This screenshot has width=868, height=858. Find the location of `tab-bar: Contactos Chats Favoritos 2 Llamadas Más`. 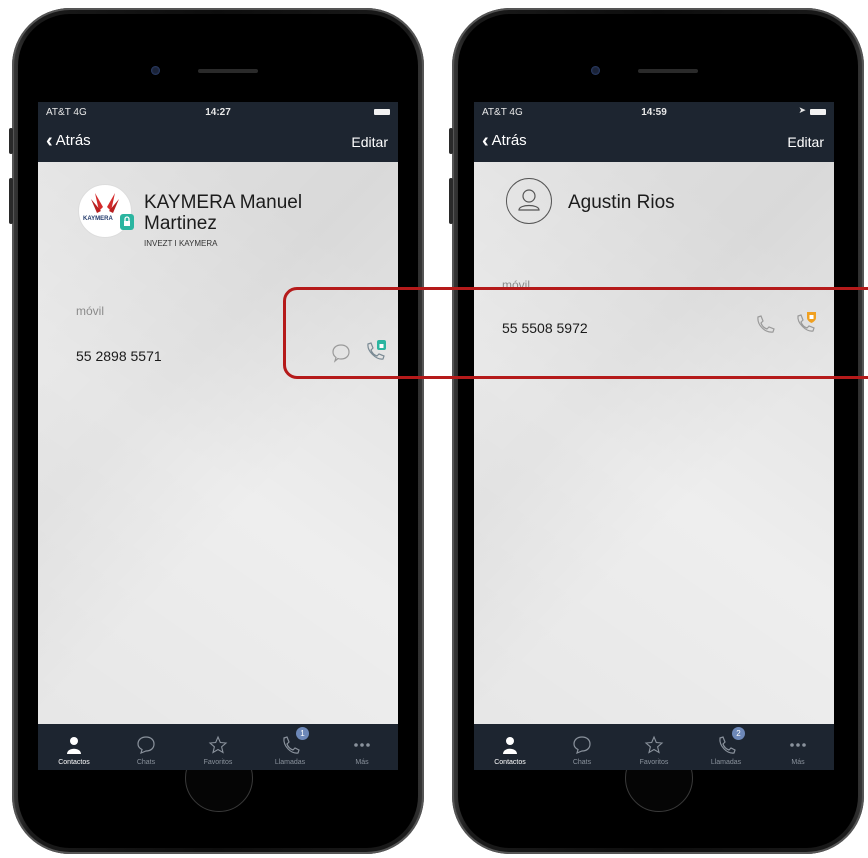

tab-bar: Contactos Chats Favoritos 2 Llamadas Más is located at coordinates (654, 747).